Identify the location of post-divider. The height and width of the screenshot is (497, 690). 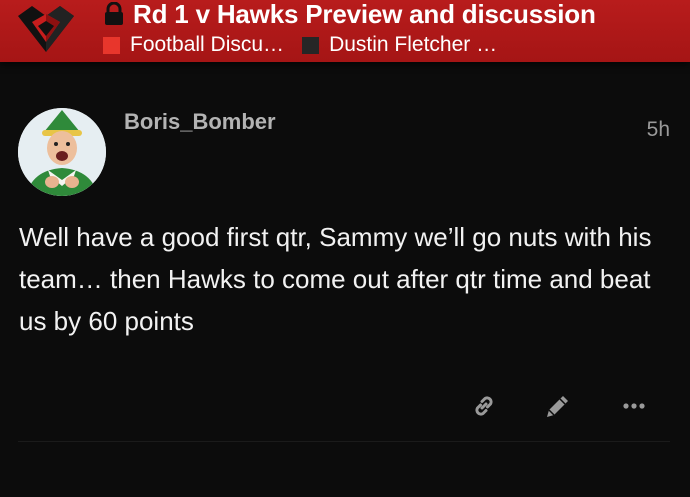
(344, 441).